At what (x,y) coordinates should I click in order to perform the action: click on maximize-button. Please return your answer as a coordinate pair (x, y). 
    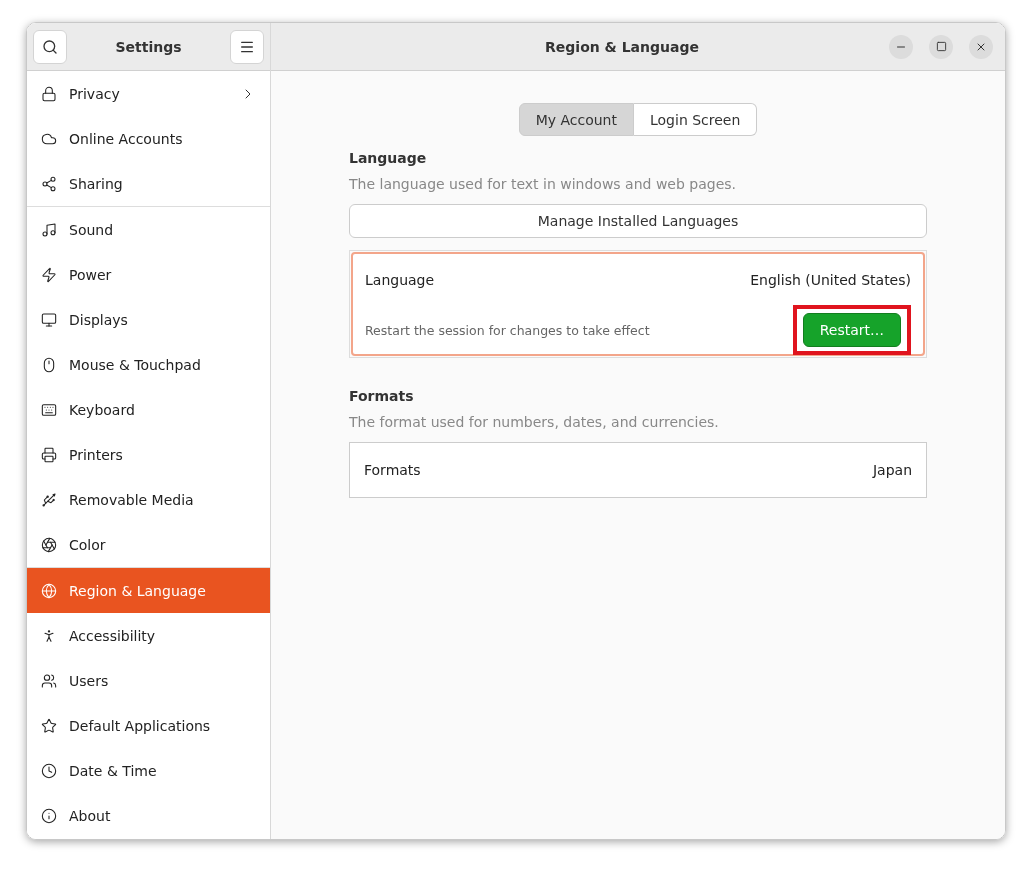
    Looking at the image, I should click on (941, 46).